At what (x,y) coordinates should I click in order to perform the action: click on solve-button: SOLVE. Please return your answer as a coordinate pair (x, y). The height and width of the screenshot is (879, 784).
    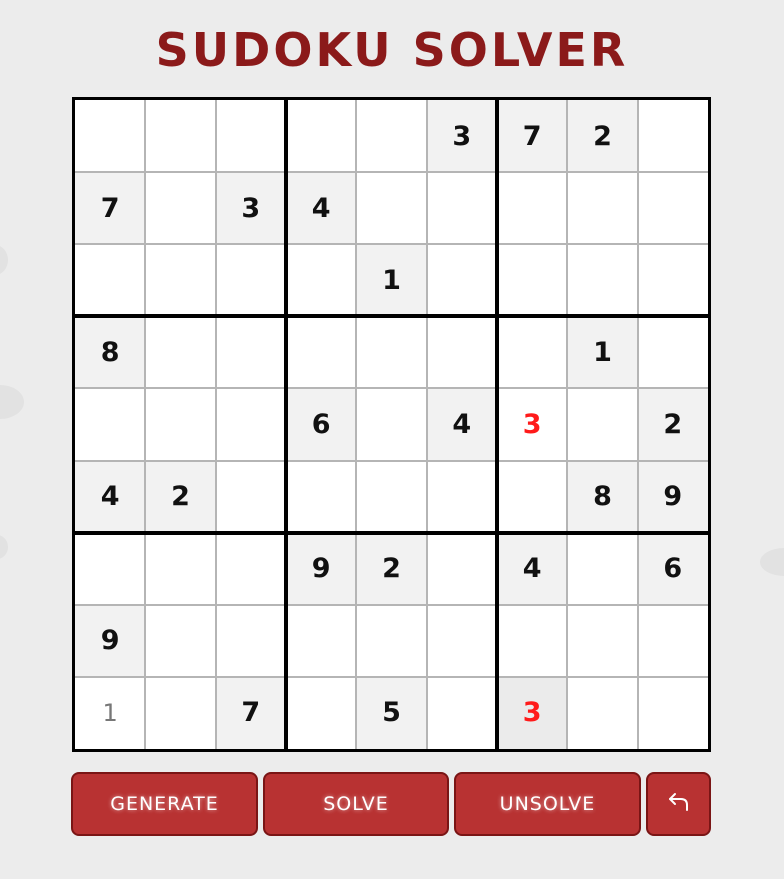
    Looking at the image, I should click on (356, 804).